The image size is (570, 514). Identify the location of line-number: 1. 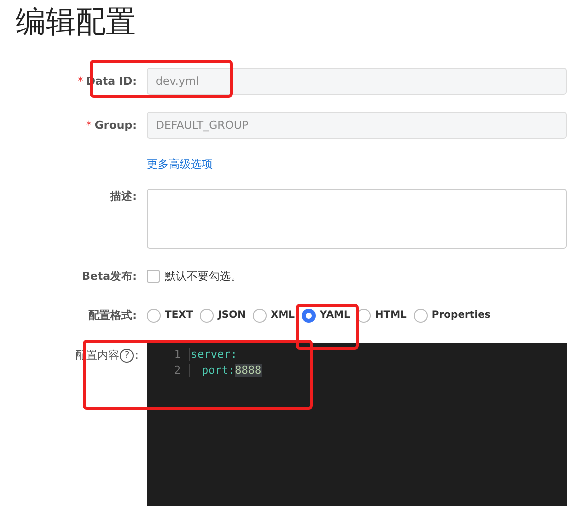
(177, 354).